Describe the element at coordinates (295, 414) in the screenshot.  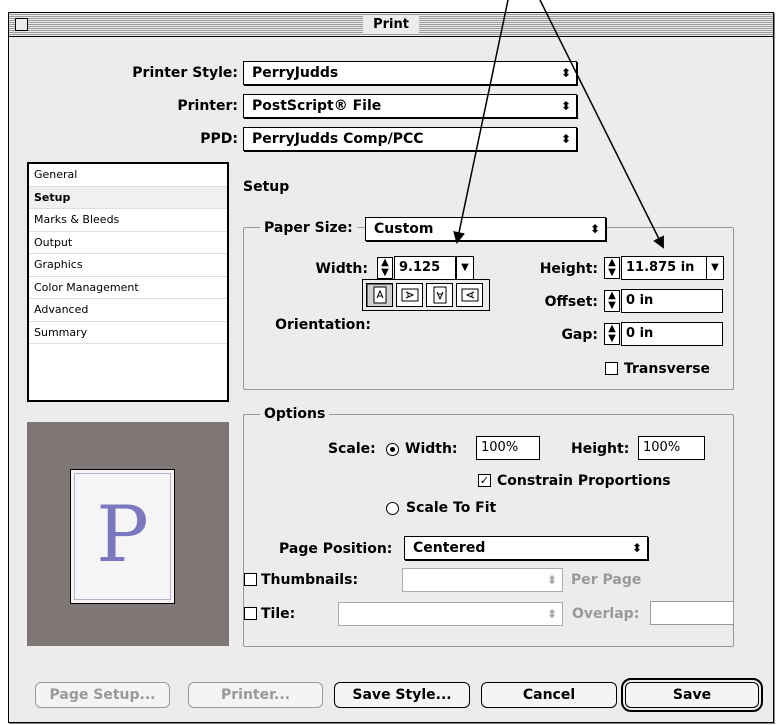
I see `options-heading: Options` at that location.